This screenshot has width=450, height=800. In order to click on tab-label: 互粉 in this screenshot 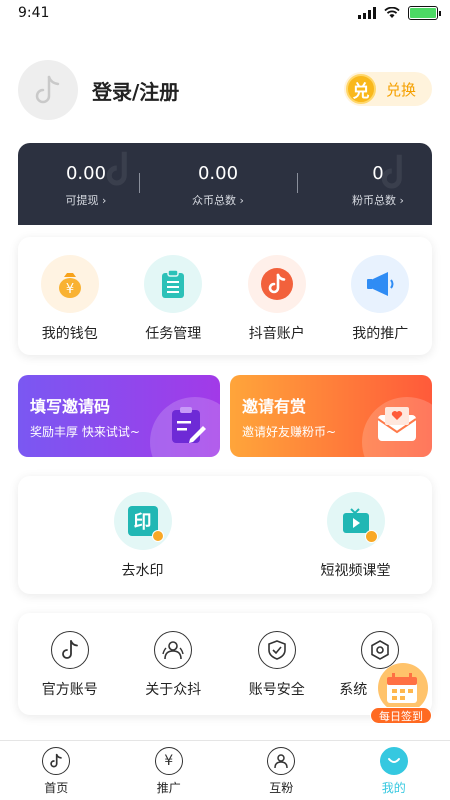, I will do `click(281, 788)`.